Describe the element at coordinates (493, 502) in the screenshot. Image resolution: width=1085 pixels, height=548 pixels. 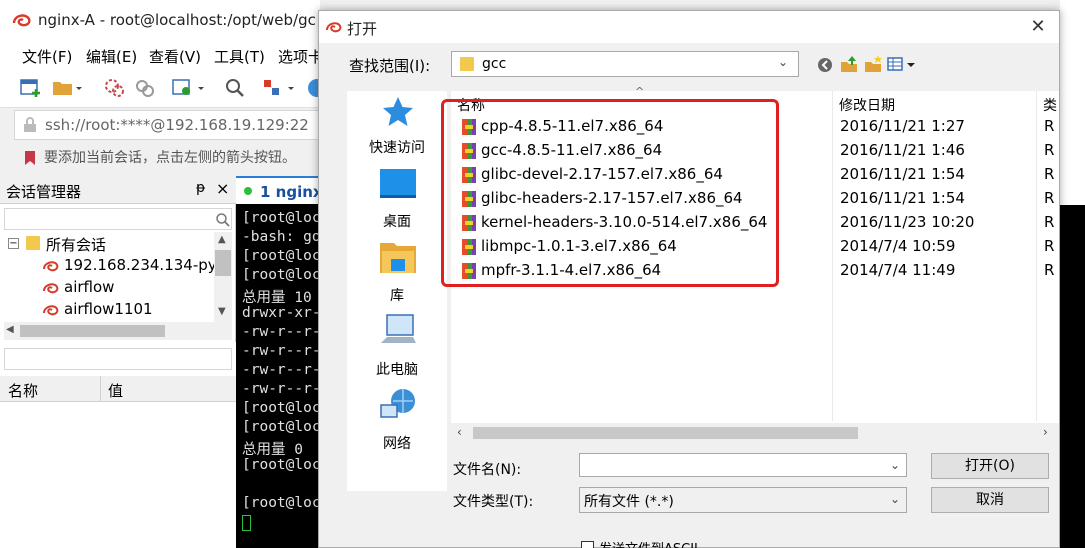
I see `file-type-label: 文件类型(T):` at that location.